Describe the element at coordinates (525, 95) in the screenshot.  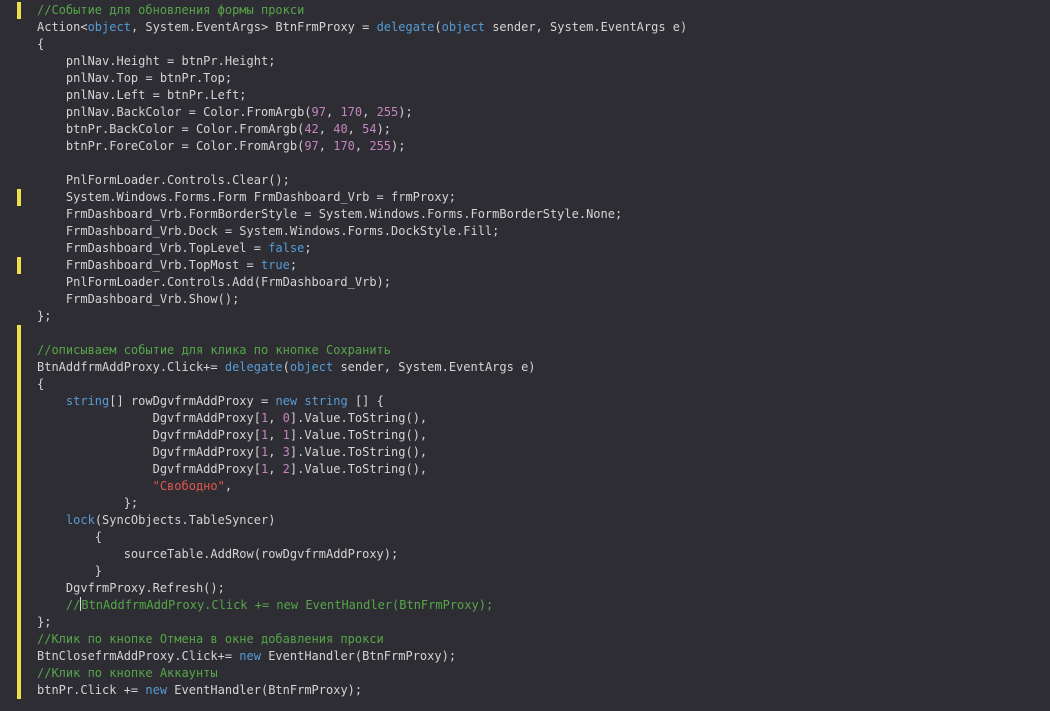
I see `code-line: pnlNav.Left = btnPr.Left;` at that location.